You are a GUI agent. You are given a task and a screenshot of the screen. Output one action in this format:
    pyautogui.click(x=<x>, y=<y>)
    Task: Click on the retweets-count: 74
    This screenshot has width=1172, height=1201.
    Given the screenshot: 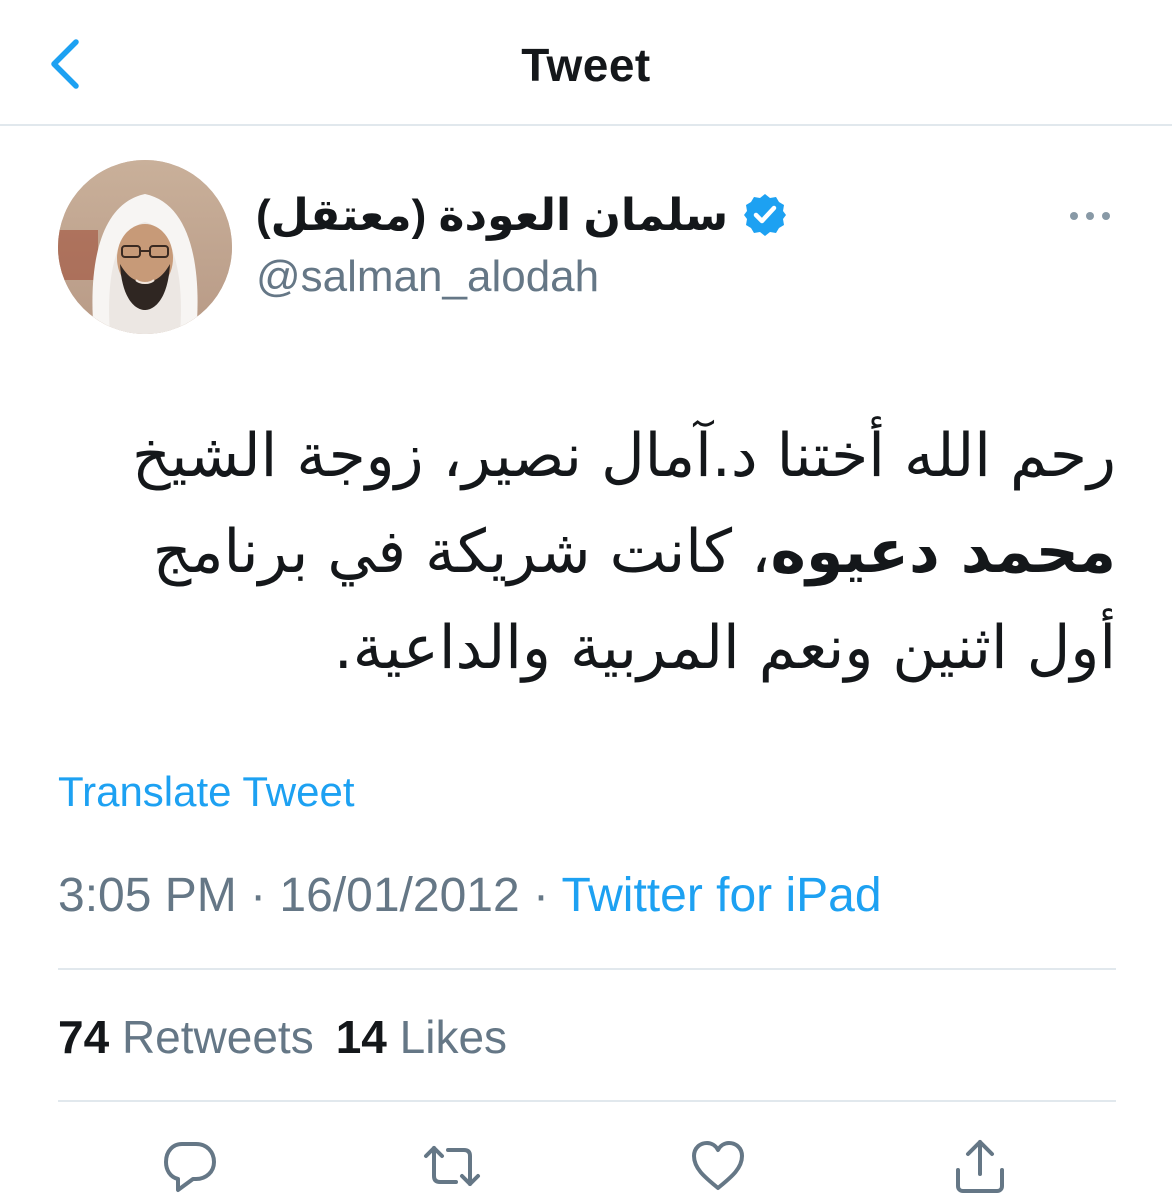 What is the action you would take?
    pyautogui.click(x=84, y=1037)
    